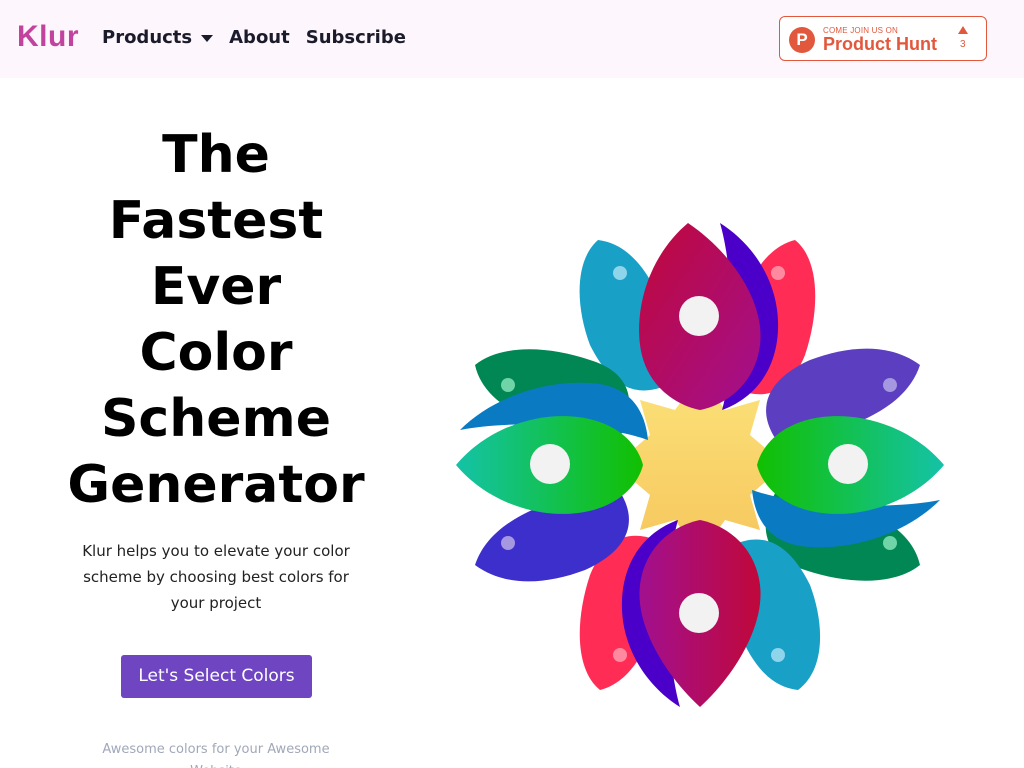 The image size is (1024, 768). What do you see at coordinates (147, 37) in the screenshot?
I see `nav-item-label: Products` at bounding box center [147, 37].